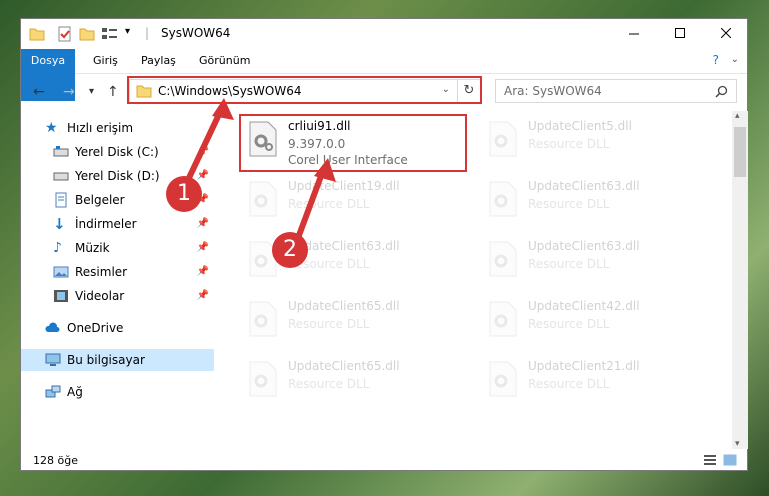 The height and width of the screenshot is (496, 769). I want to click on arrow-1-shaft, so click(205, 144).